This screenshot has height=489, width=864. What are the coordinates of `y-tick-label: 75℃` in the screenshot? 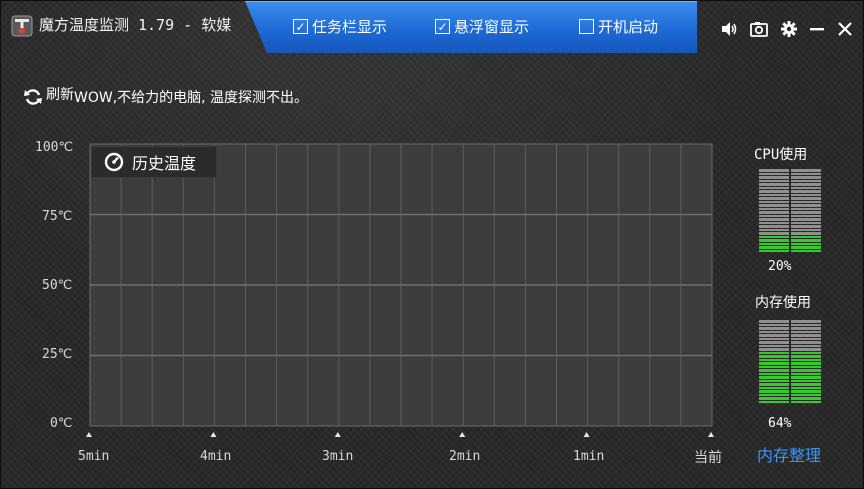 It's located at (57, 216).